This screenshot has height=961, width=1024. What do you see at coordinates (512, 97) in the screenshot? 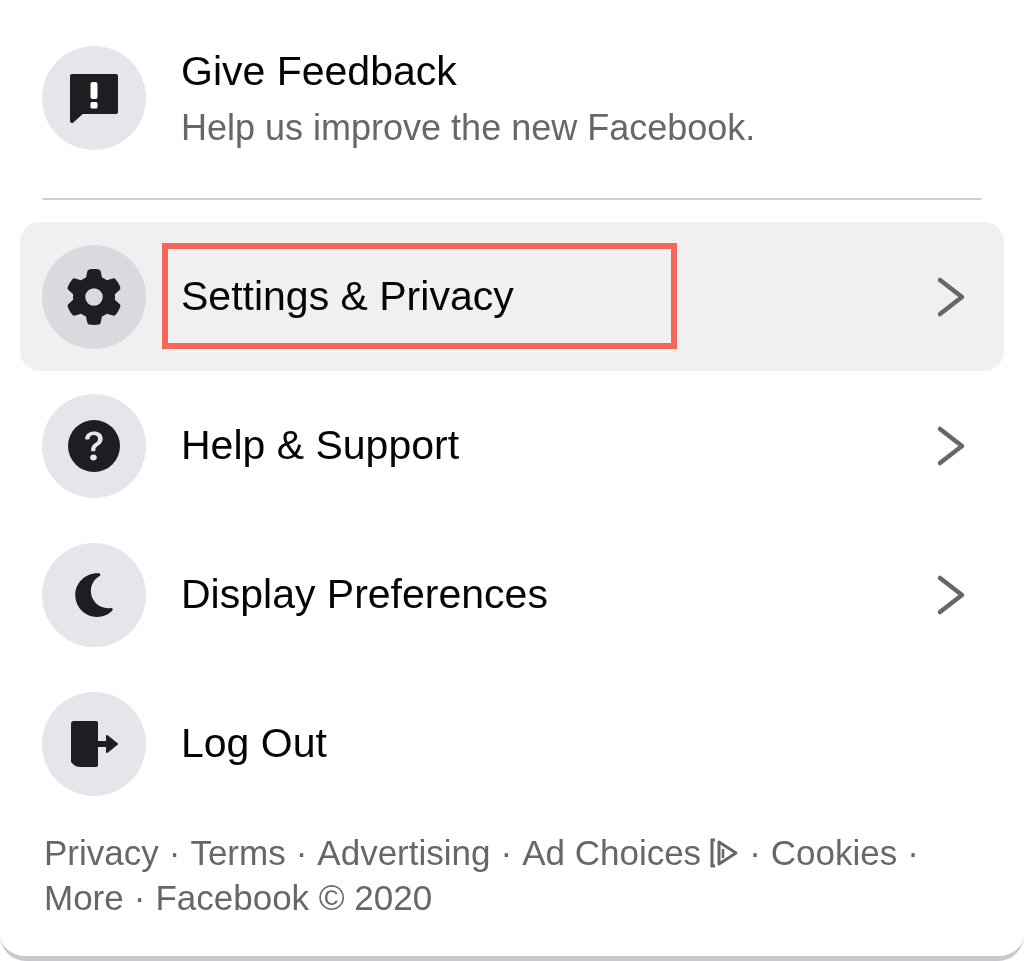
I see `feedback-item: Give Feedback Help us improve the new Facebook.` at bounding box center [512, 97].